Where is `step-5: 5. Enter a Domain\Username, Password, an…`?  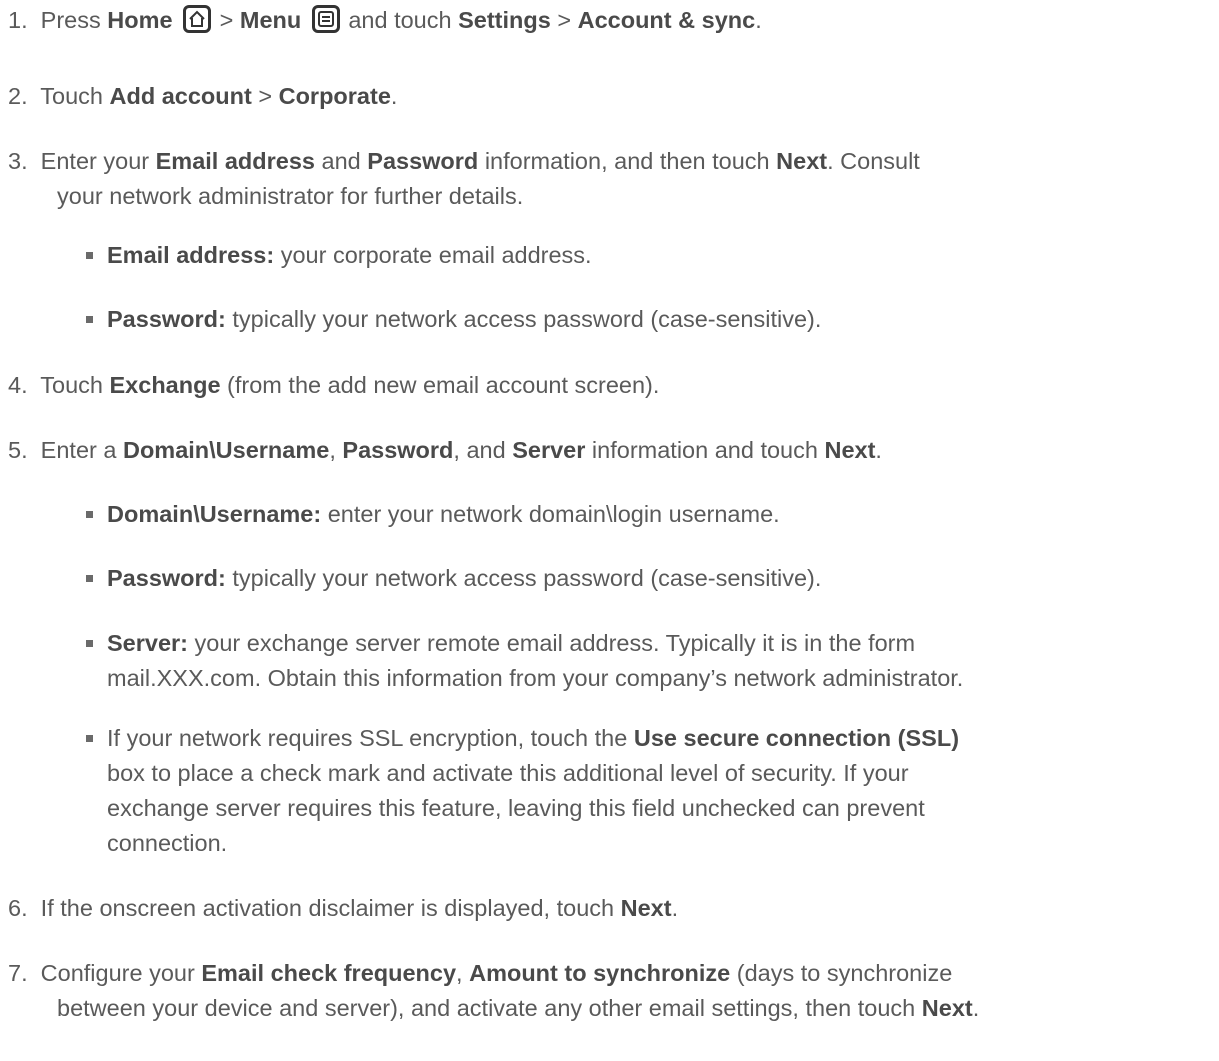 step-5: 5. Enter a Domain\Username, Password, an… is located at coordinates (445, 450).